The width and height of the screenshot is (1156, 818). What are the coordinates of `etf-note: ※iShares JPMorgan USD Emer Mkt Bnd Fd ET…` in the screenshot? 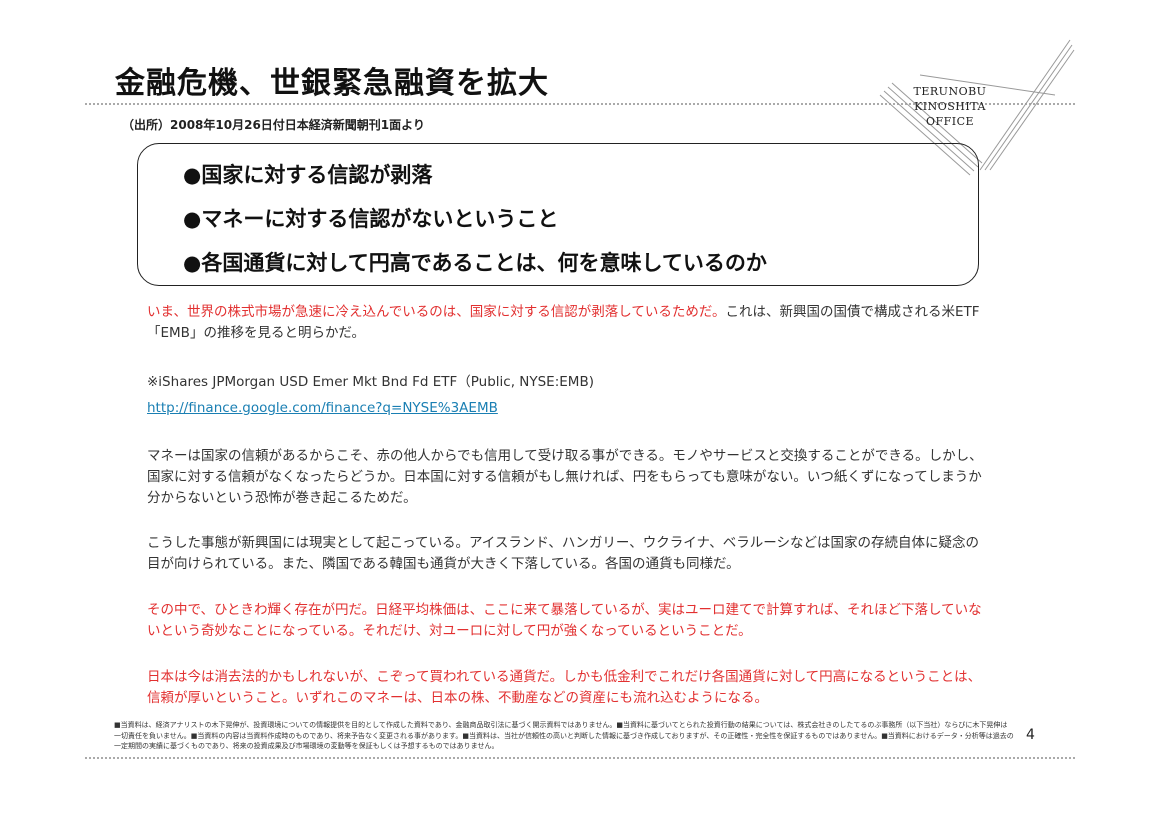 It's located at (370, 382).